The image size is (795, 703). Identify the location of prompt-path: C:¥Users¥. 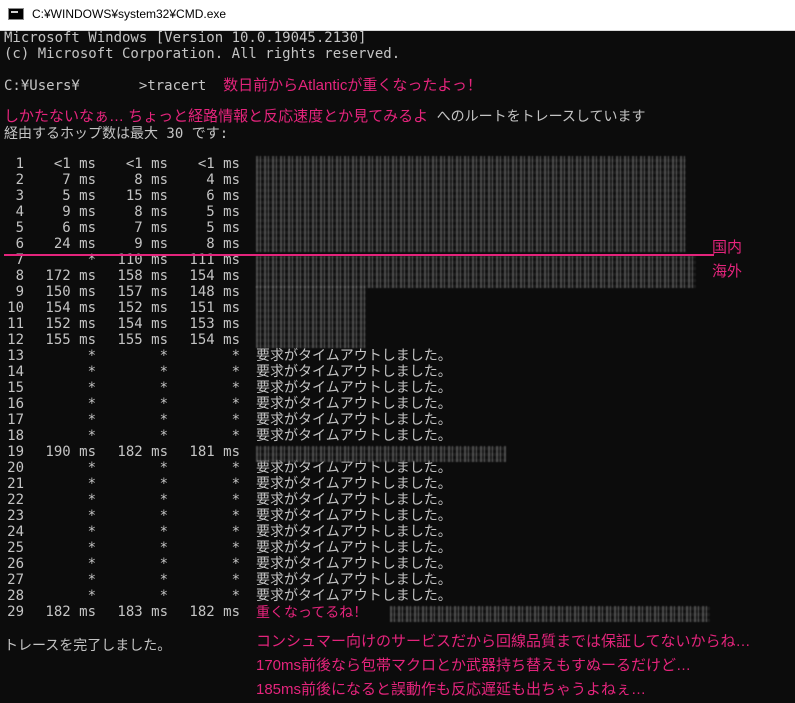
(42, 86).